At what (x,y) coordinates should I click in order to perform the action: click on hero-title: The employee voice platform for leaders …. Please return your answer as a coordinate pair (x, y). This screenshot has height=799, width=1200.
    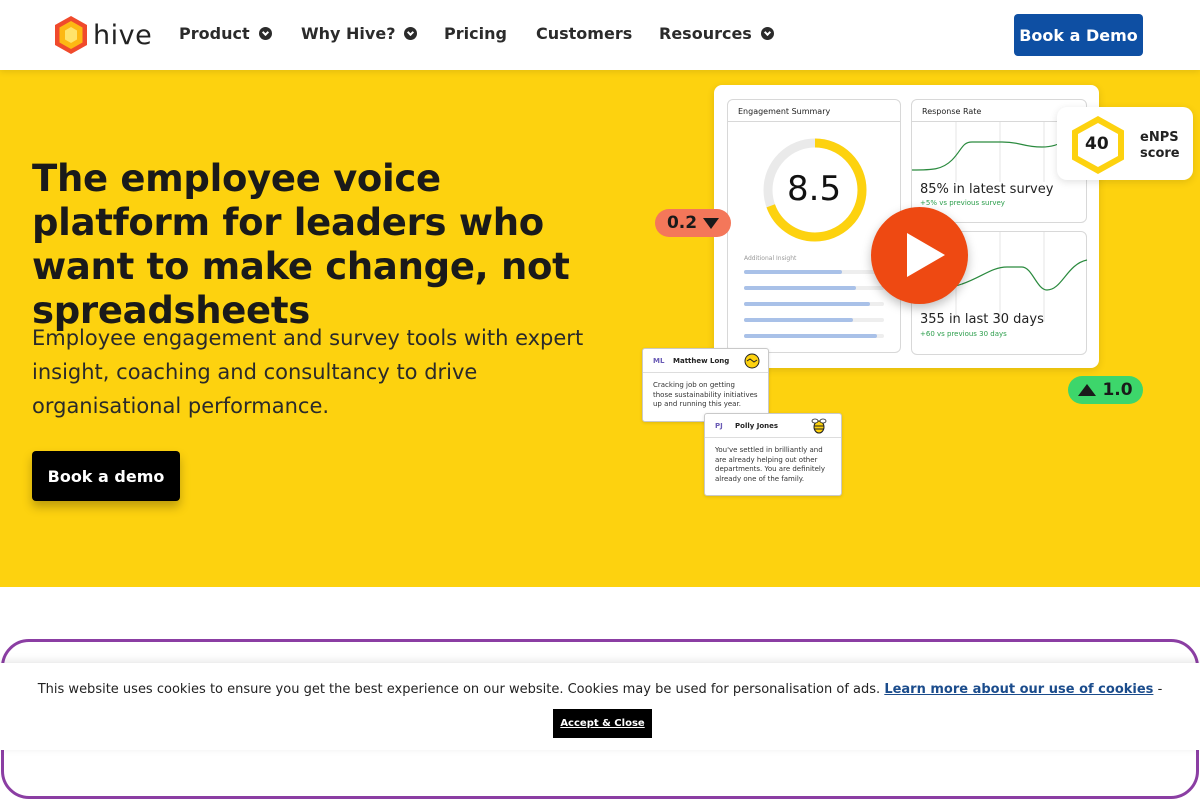
    Looking at the image, I should click on (301, 244).